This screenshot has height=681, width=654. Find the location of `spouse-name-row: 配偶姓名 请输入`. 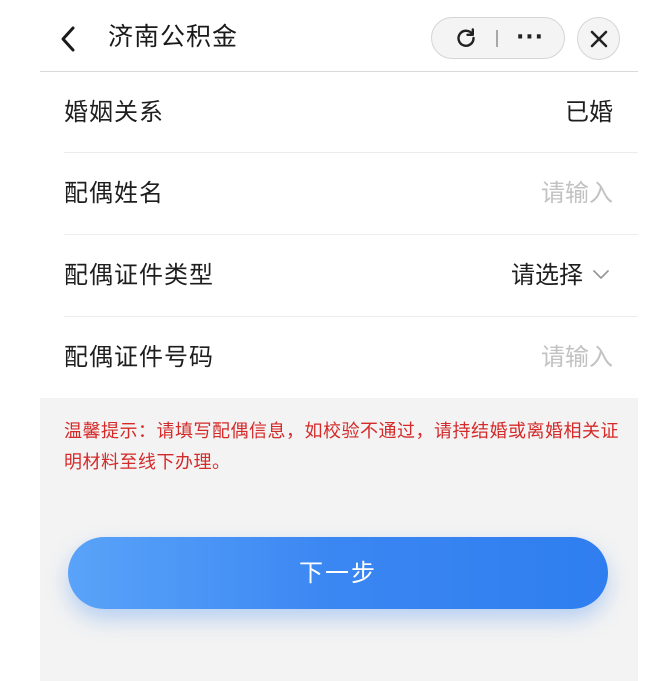

spouse-name-row: 配偶姓名 请输入 is located at coordinates (339, 193).